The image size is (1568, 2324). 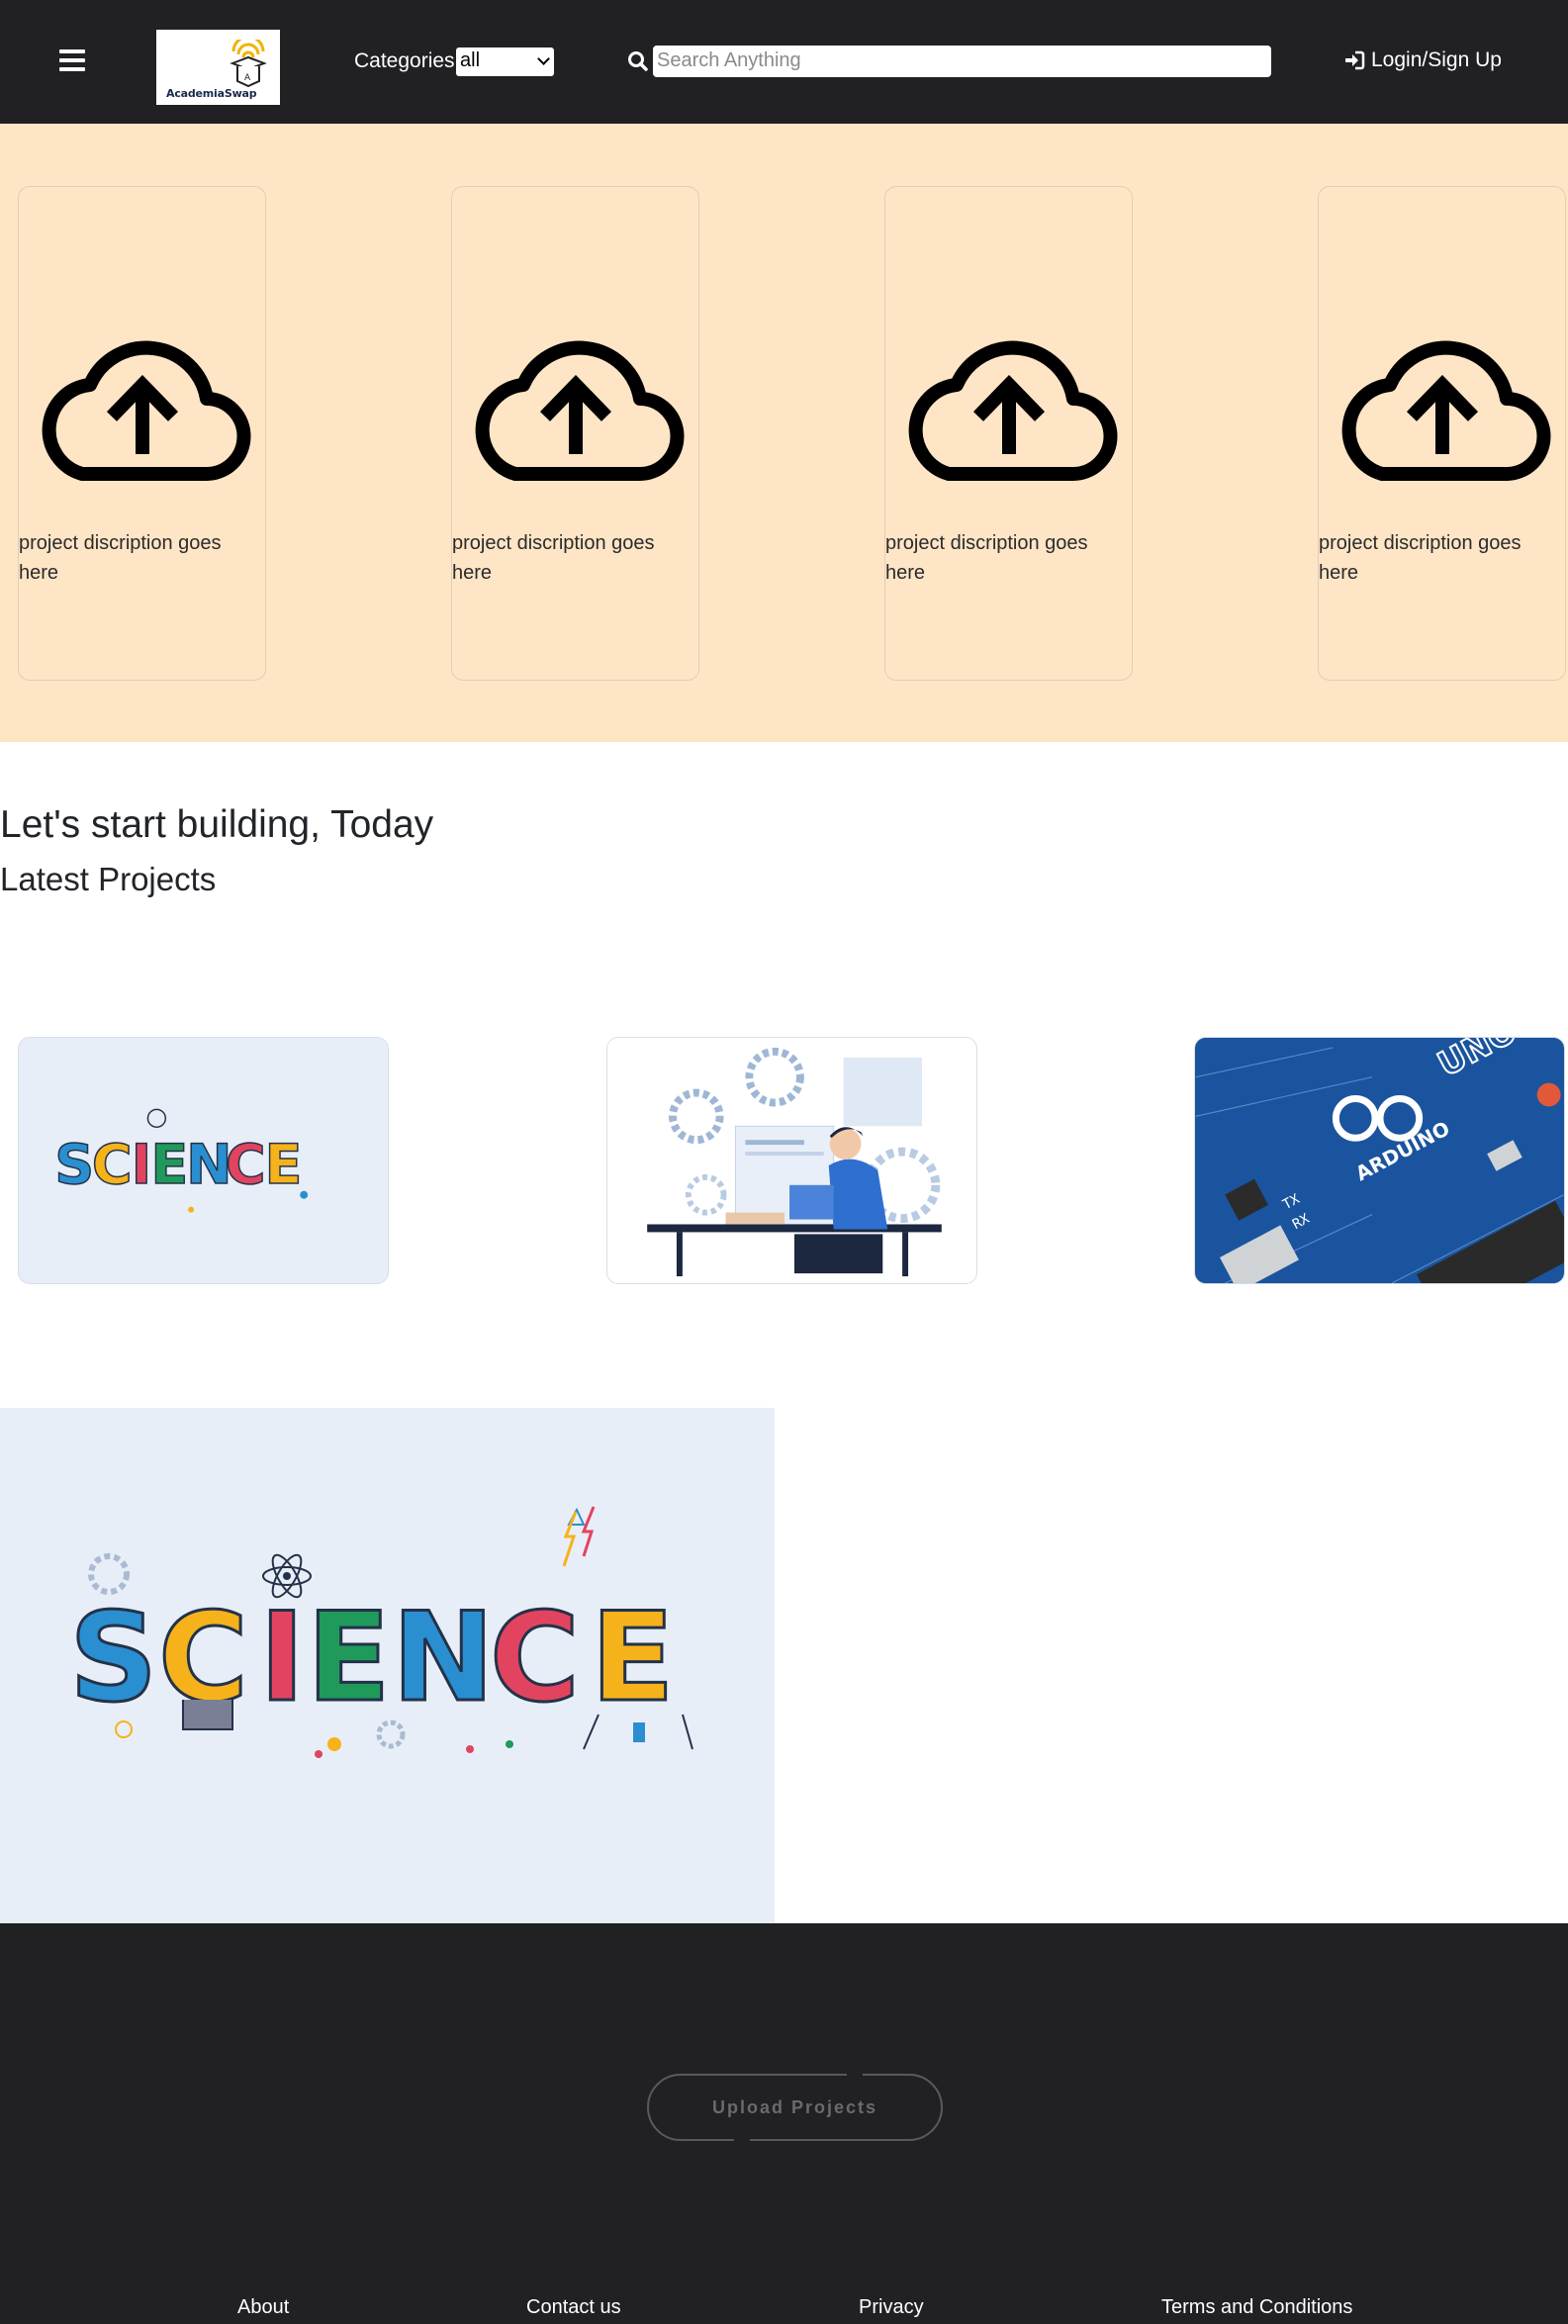 I want to click on footer-link-privacy: Privacy, so click(x=891, y=2307).